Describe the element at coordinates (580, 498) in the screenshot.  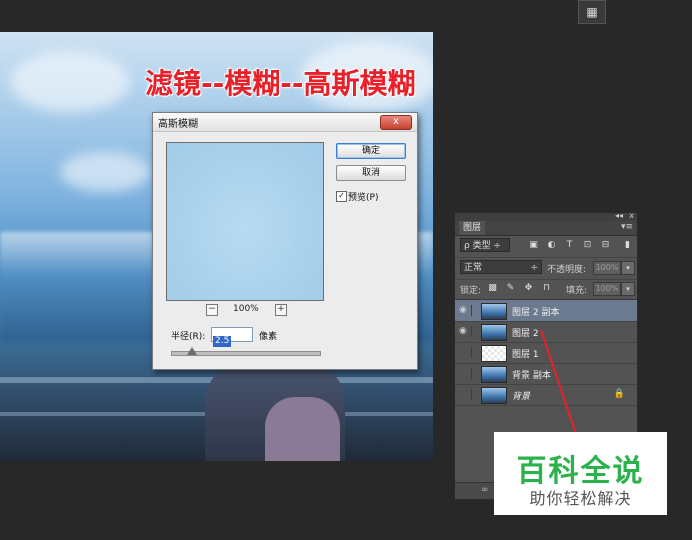
I see `watermark-subtitle: 助你轻松解决` at that location.